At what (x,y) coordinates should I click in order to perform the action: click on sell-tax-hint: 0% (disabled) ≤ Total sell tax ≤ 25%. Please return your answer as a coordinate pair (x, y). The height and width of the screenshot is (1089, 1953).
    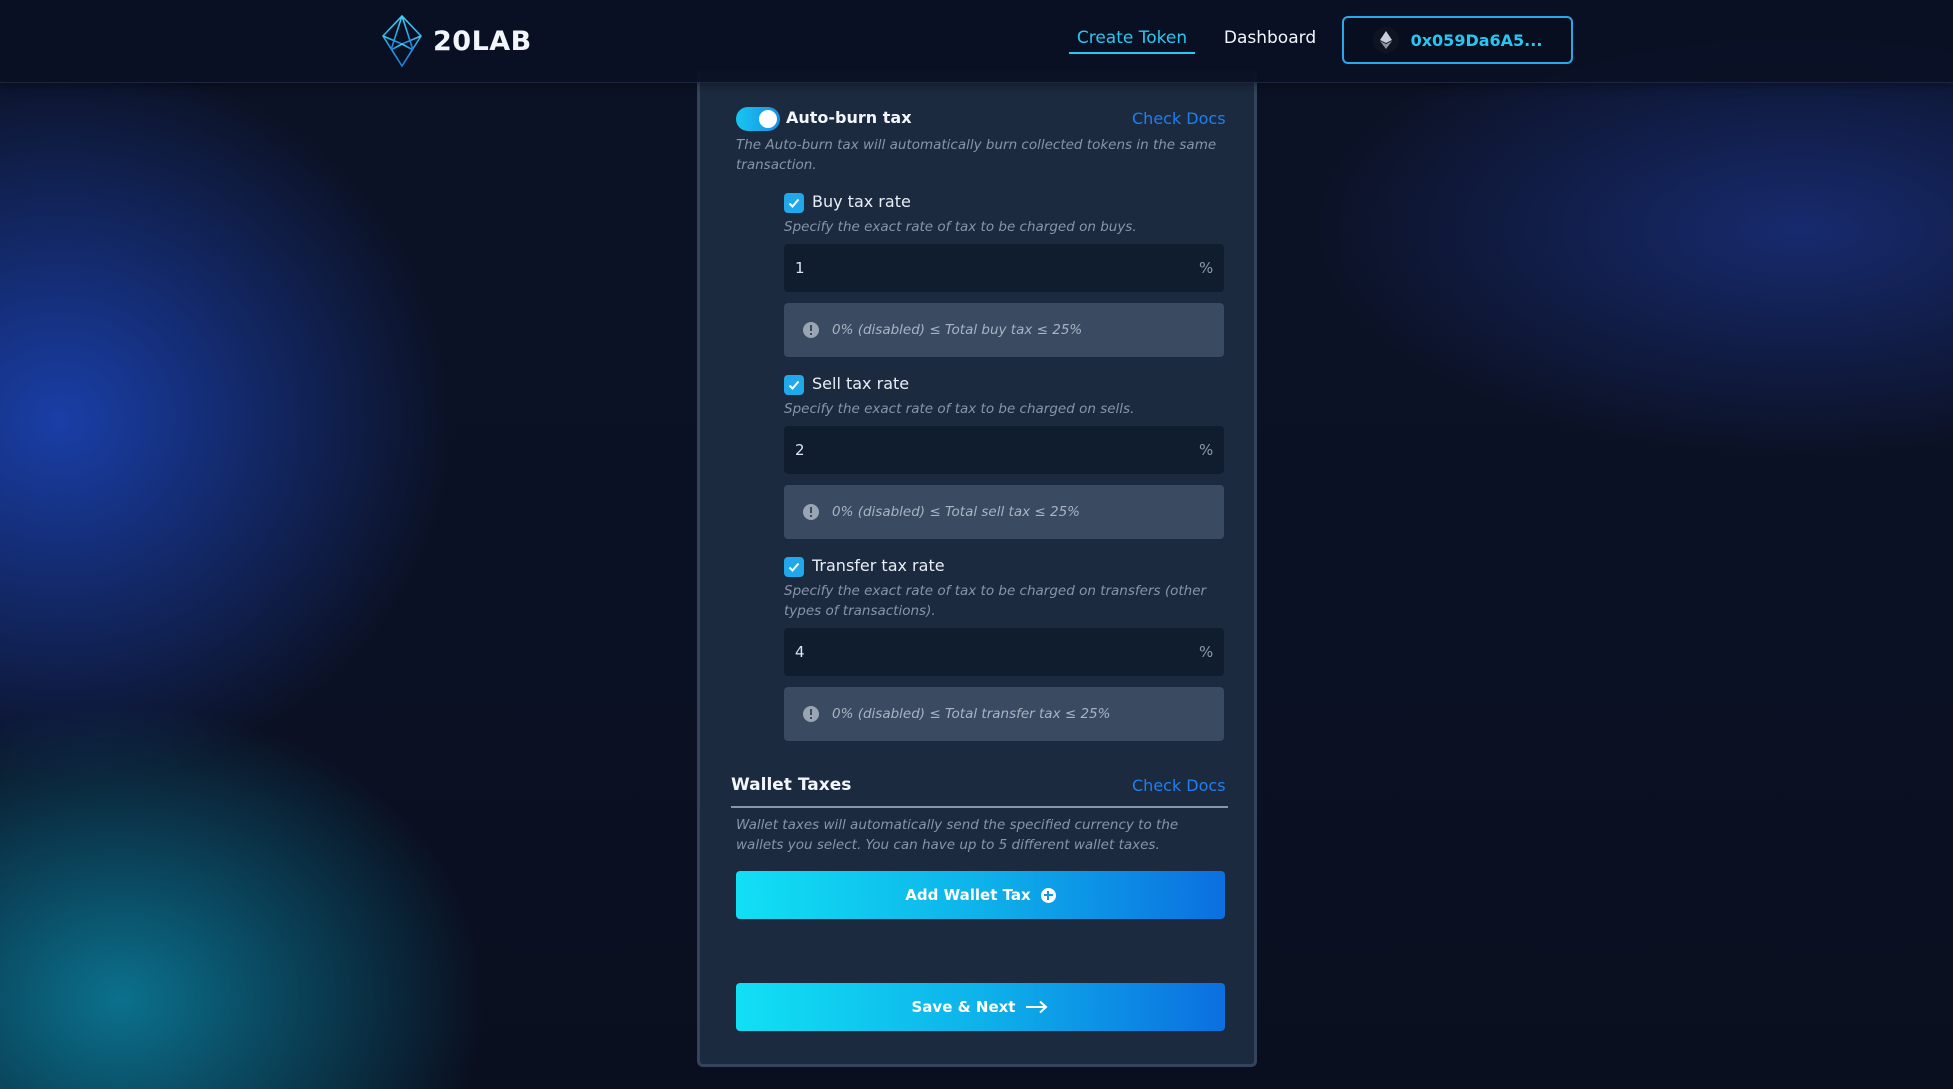
    Looking at the image, I should click on (1004, 512).